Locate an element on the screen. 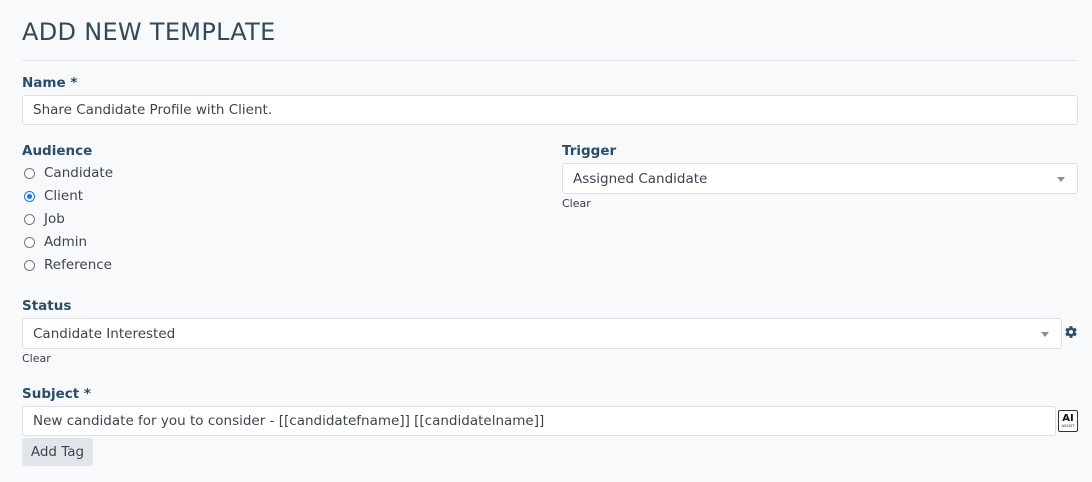  status-select: Candidate Interested is located at coordinates (542, 333).